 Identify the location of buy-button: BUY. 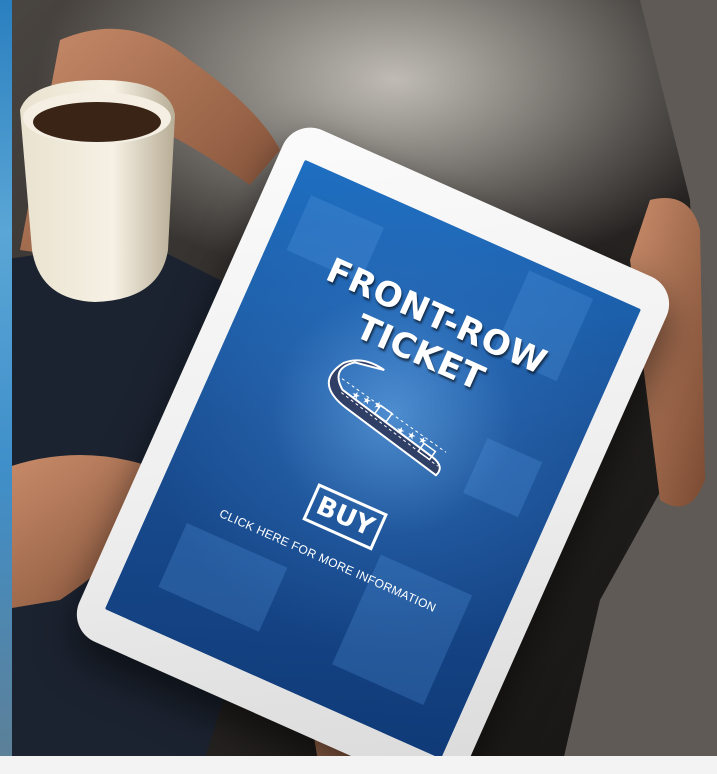
(345, 517).